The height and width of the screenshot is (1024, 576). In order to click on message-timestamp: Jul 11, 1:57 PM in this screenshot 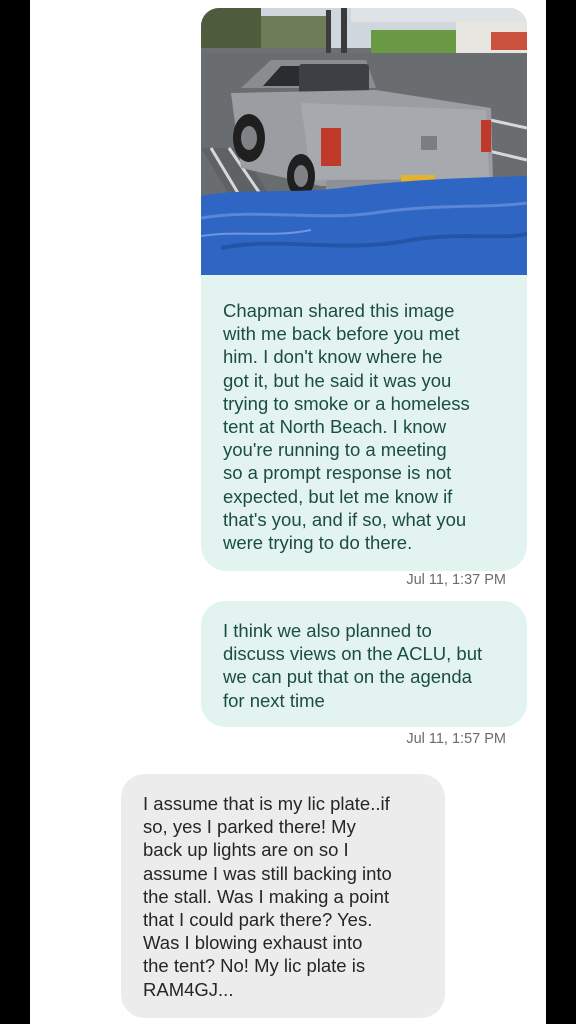, I will do `click(456, 739)`.